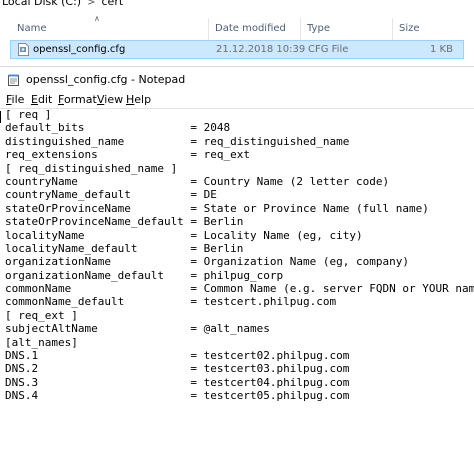 Image resolution: width=474 pixels, height=455 pixels. Describe the element at coordinates (28, 114) in the screenshot. I see `editor-line: [ req ]` at that location.